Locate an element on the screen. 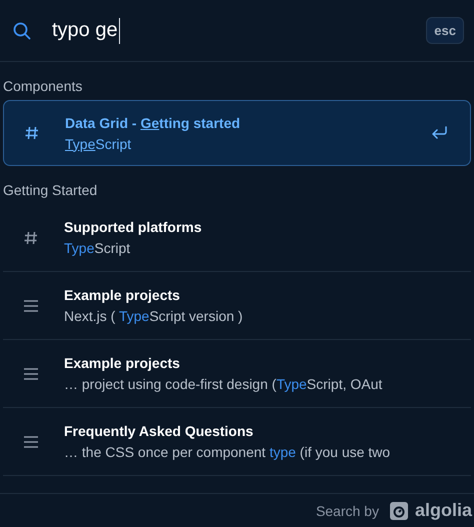 This screenshot has height=527, width=474. search-input: typo ge is located at coordinates (85, 30).